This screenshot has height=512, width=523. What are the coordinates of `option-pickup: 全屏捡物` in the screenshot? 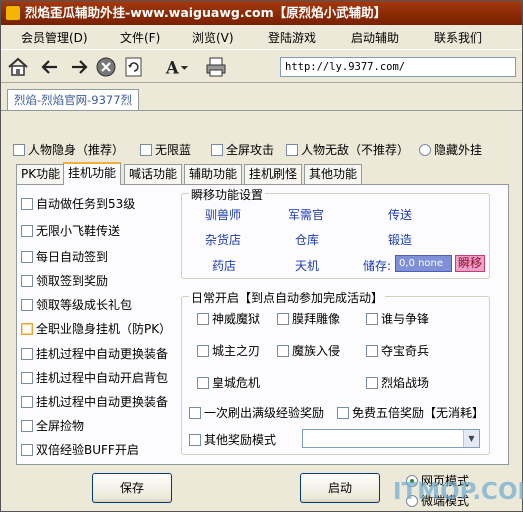 It's located at (52, 425).